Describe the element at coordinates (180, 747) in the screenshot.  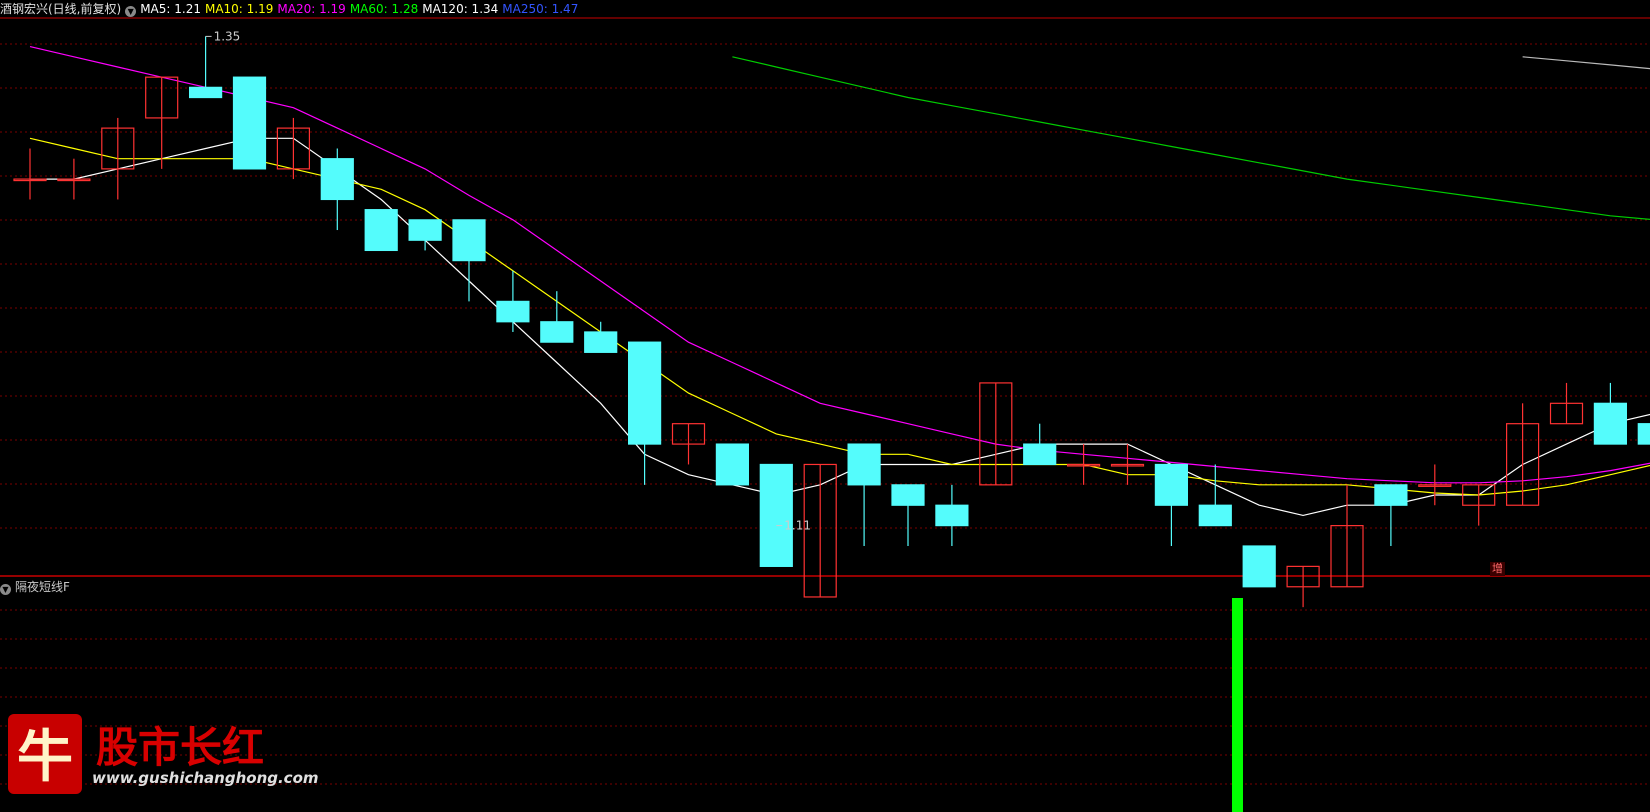
I see `brand-name: 股市长红` at that location.